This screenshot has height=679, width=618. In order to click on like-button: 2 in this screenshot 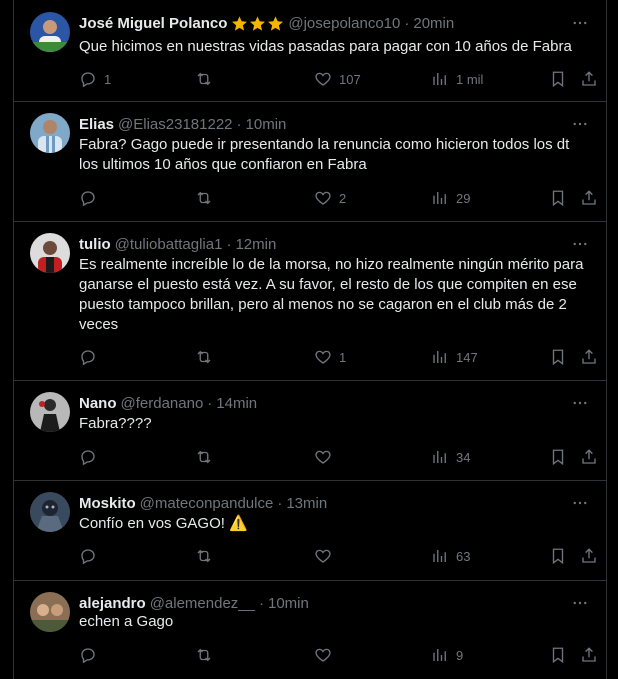, I will do `click(330, 198)`.